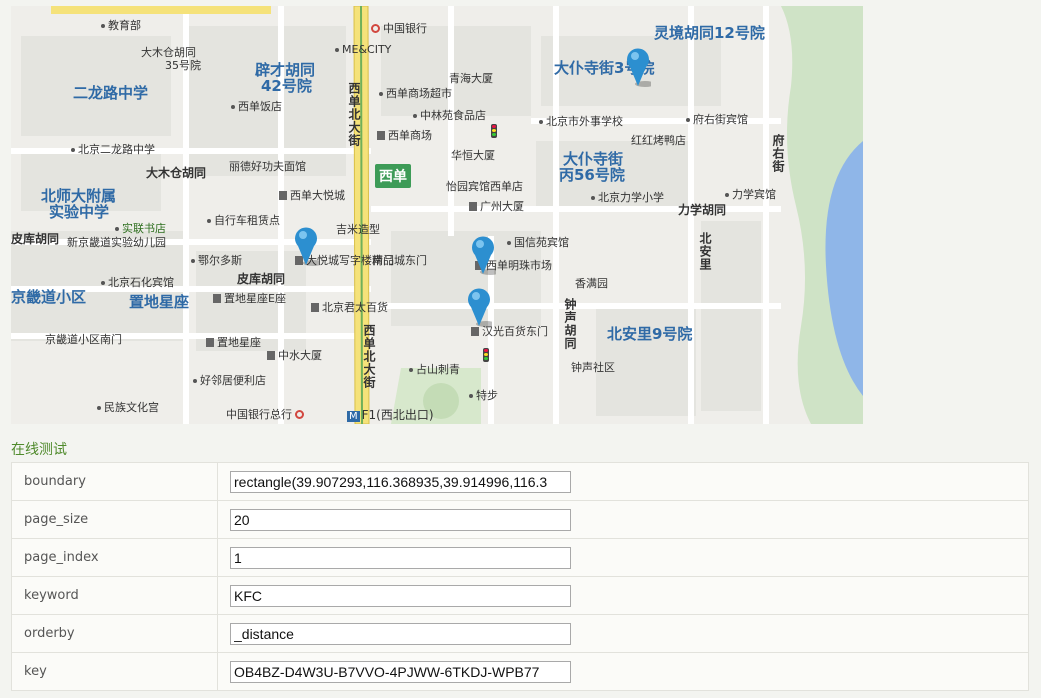 The height and width of the screenshot is (698, 1041). I want to click on param-row: boundary, so click(520, 481).